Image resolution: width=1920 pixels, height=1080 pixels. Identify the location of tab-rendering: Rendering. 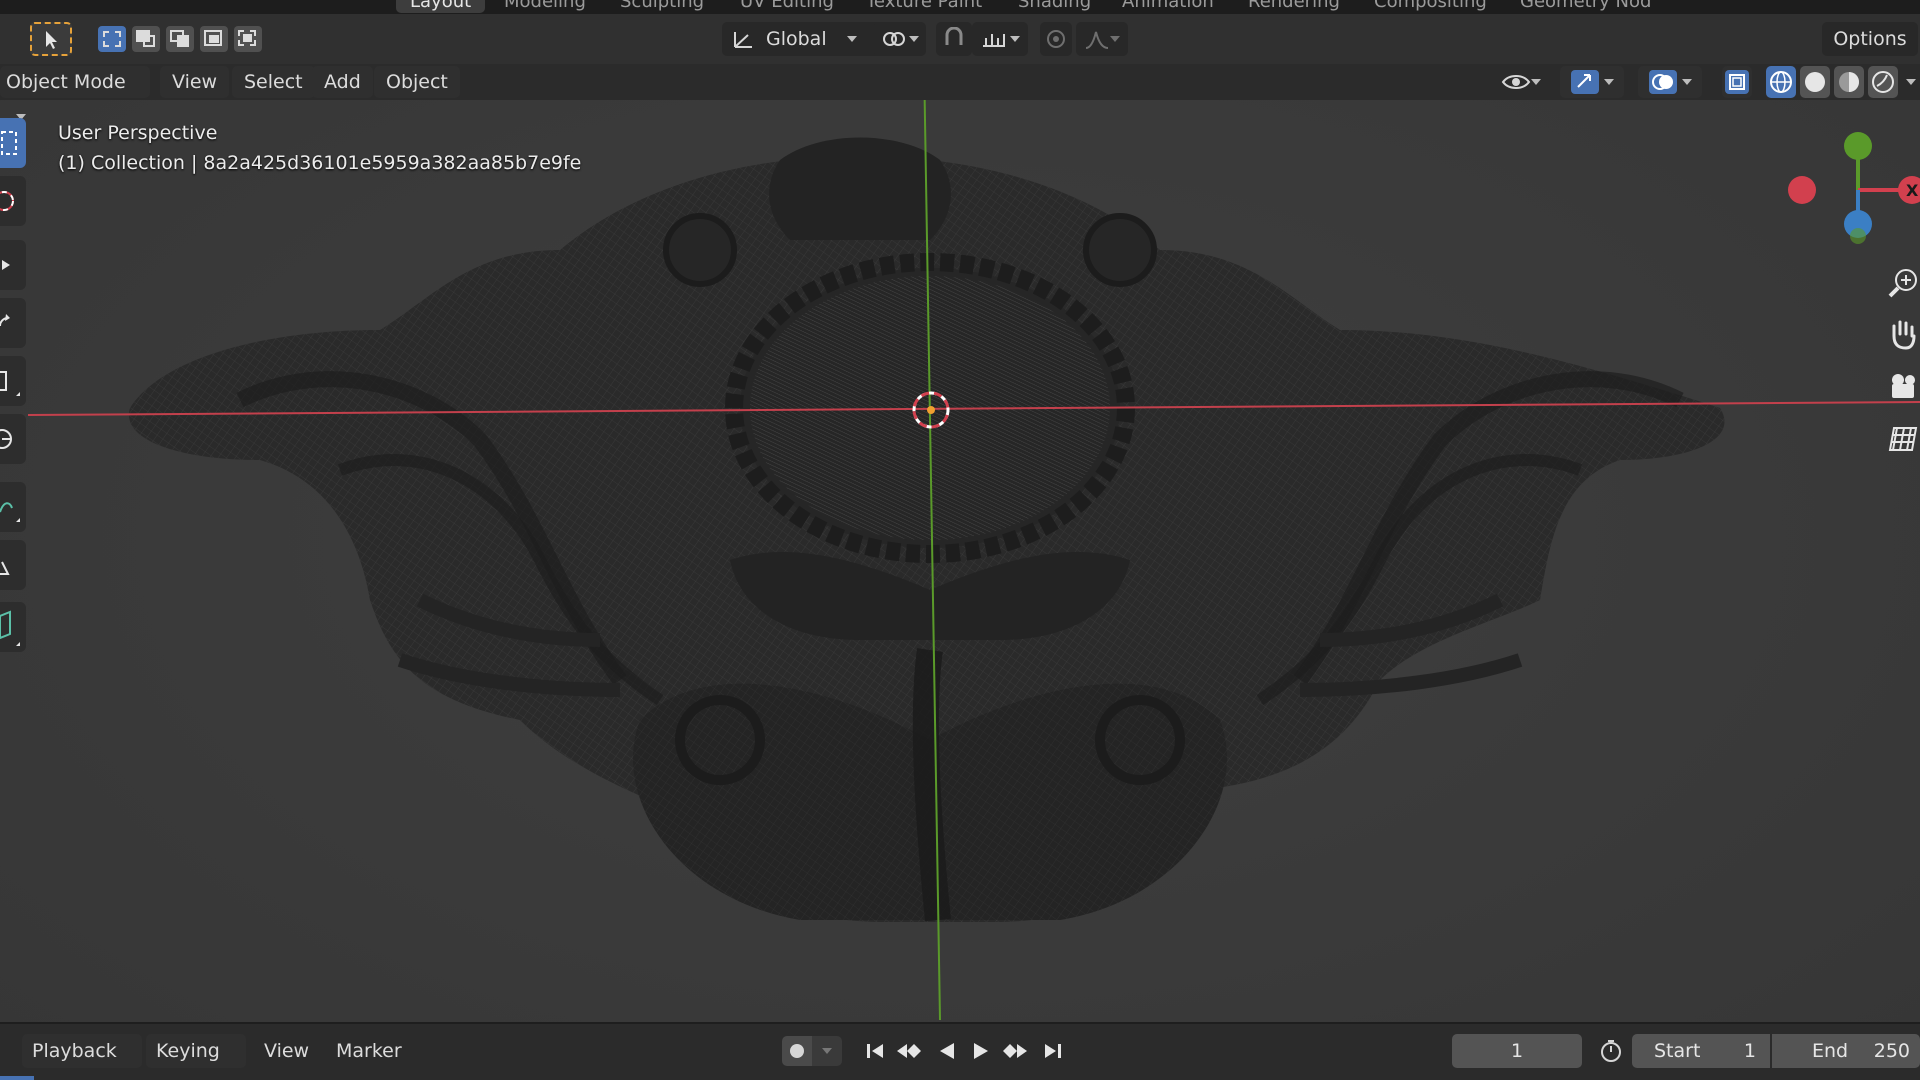
(1294, 6).